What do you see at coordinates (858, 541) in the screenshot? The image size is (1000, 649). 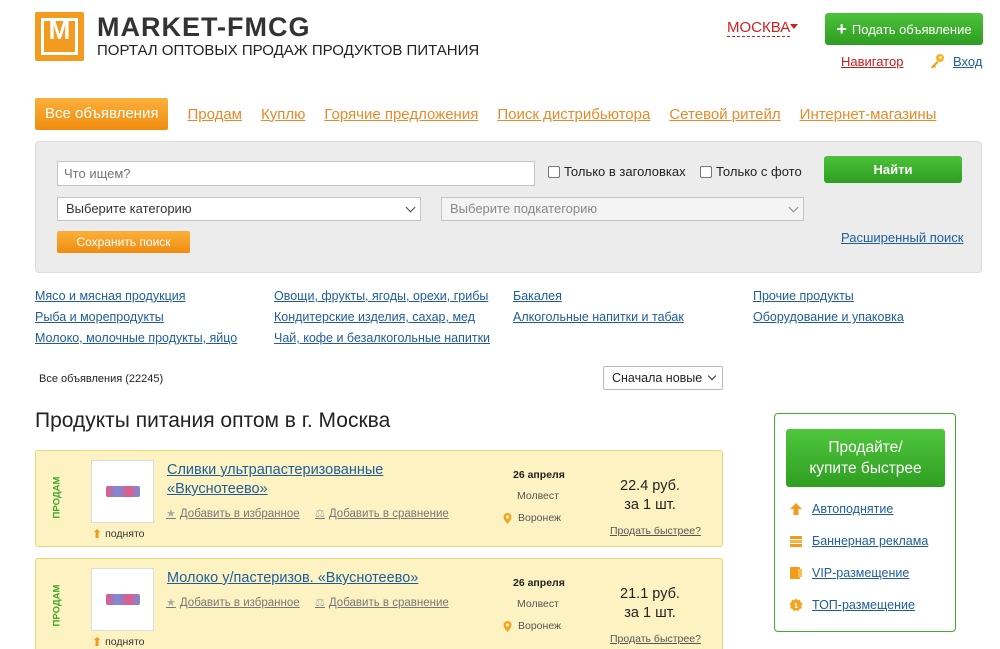 I see `service-banner: Баннерная реклама` at bounding box center [858, 541].